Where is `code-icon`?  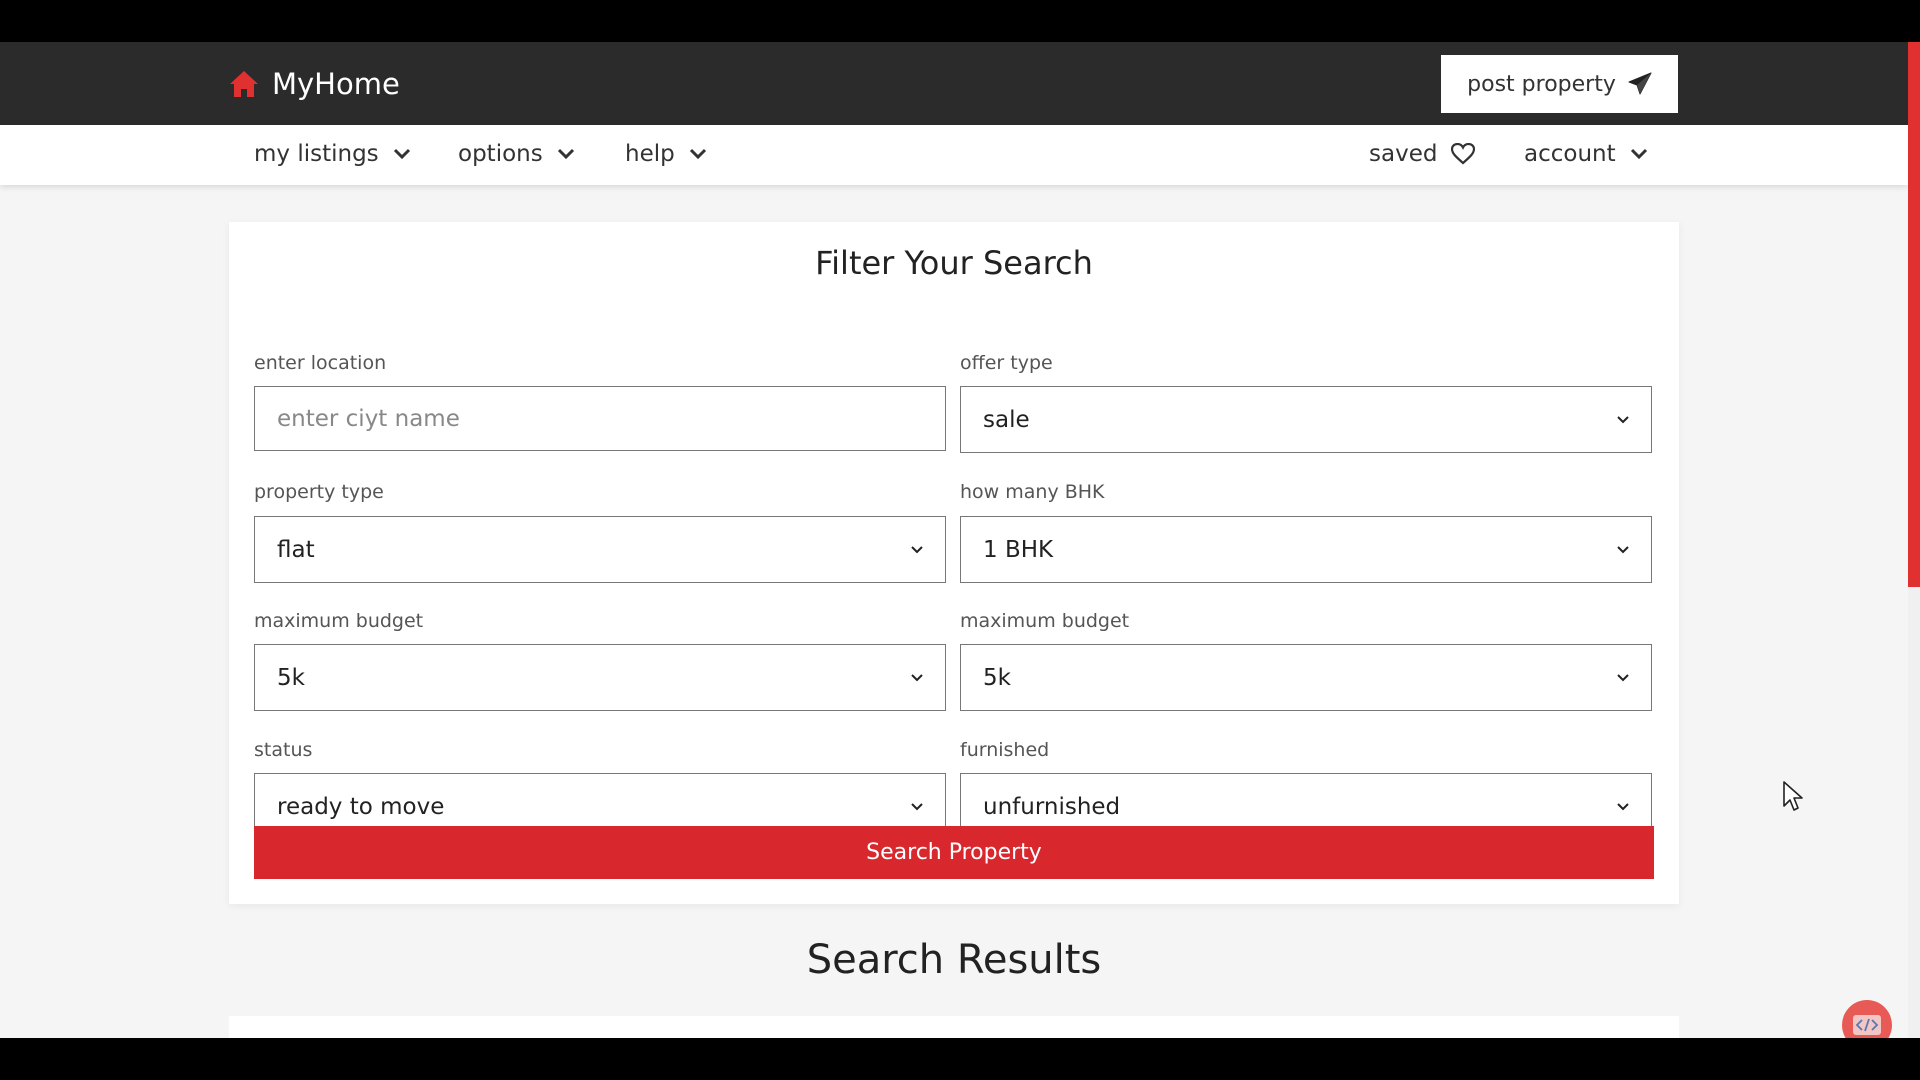
code-icon is located at coordinates (1867, 1025).